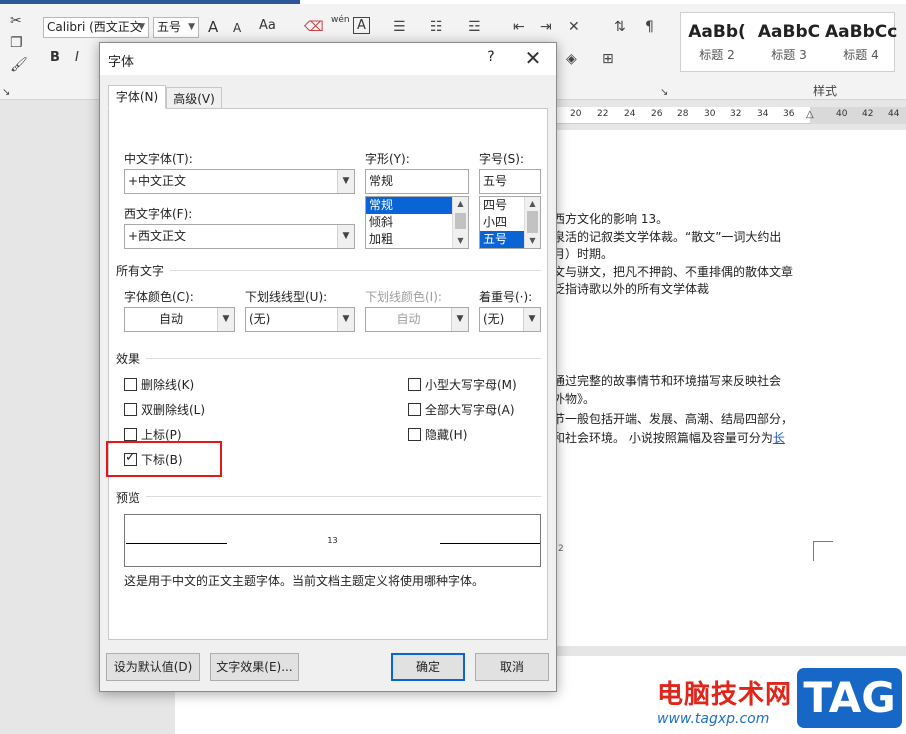  Describe the element at coordinates (810, 114) in the screenshot. I see `indent-marker-icon: △` at that location.